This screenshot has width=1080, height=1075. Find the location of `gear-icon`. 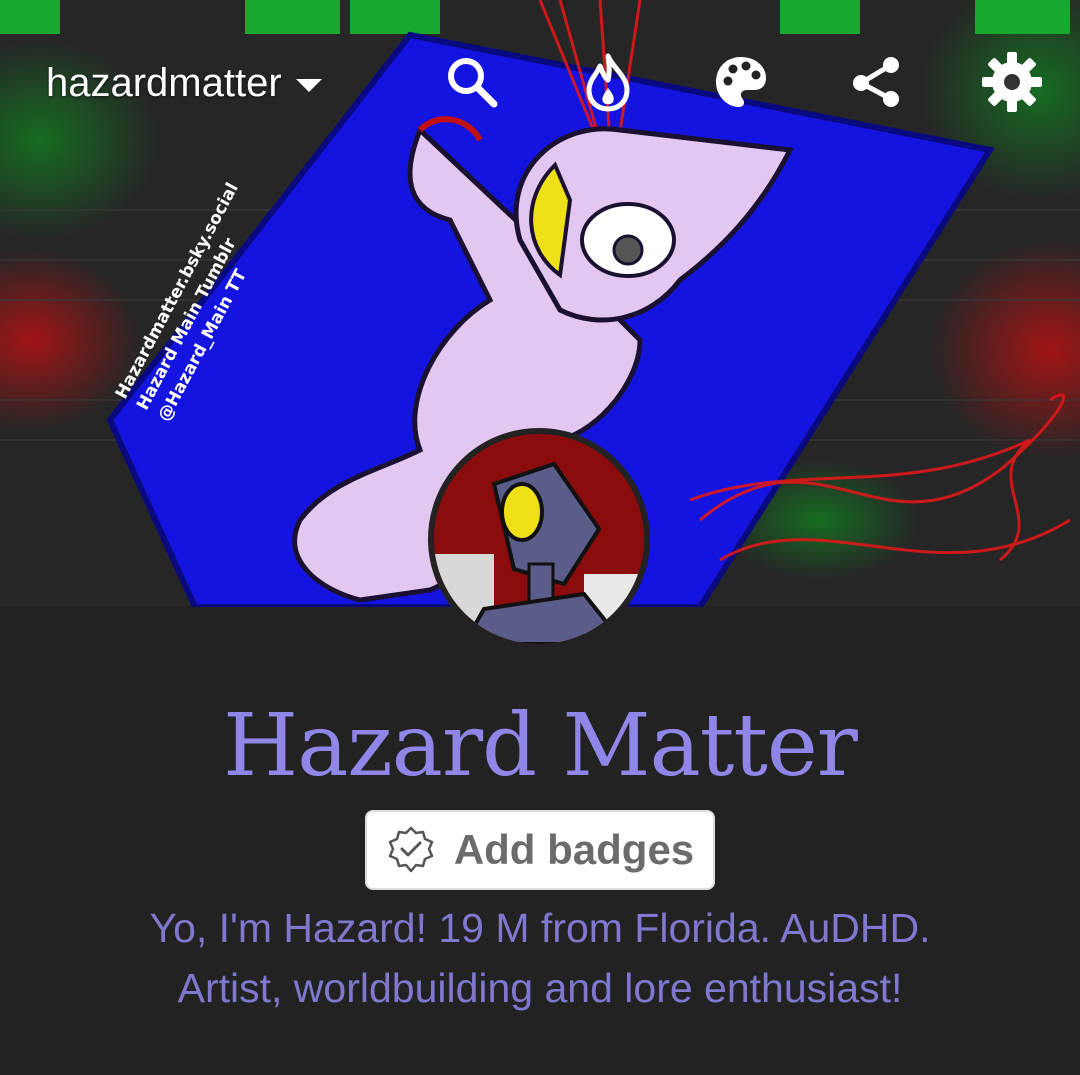

gear-icon is located at coordinates (1012, 82).